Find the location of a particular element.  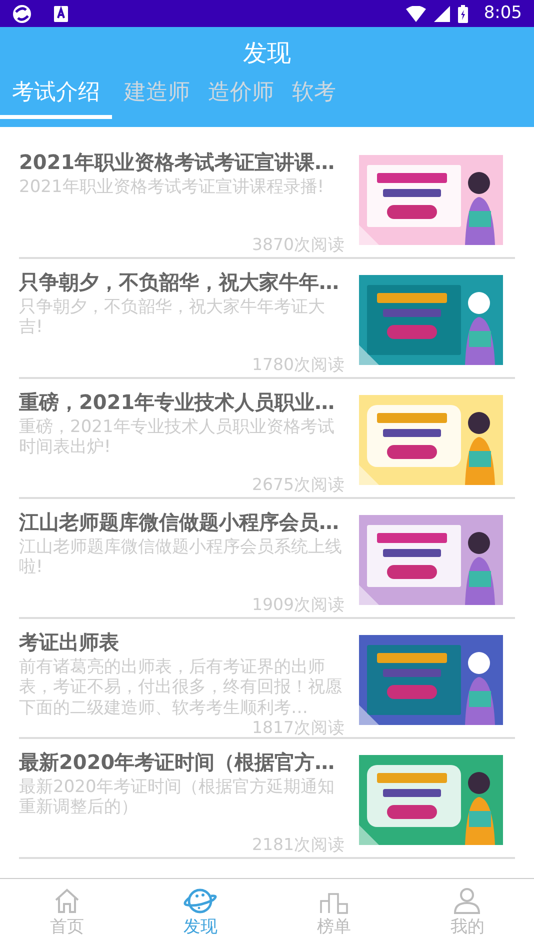

nav-tab: 我的 is located at coordinates (467, 914).